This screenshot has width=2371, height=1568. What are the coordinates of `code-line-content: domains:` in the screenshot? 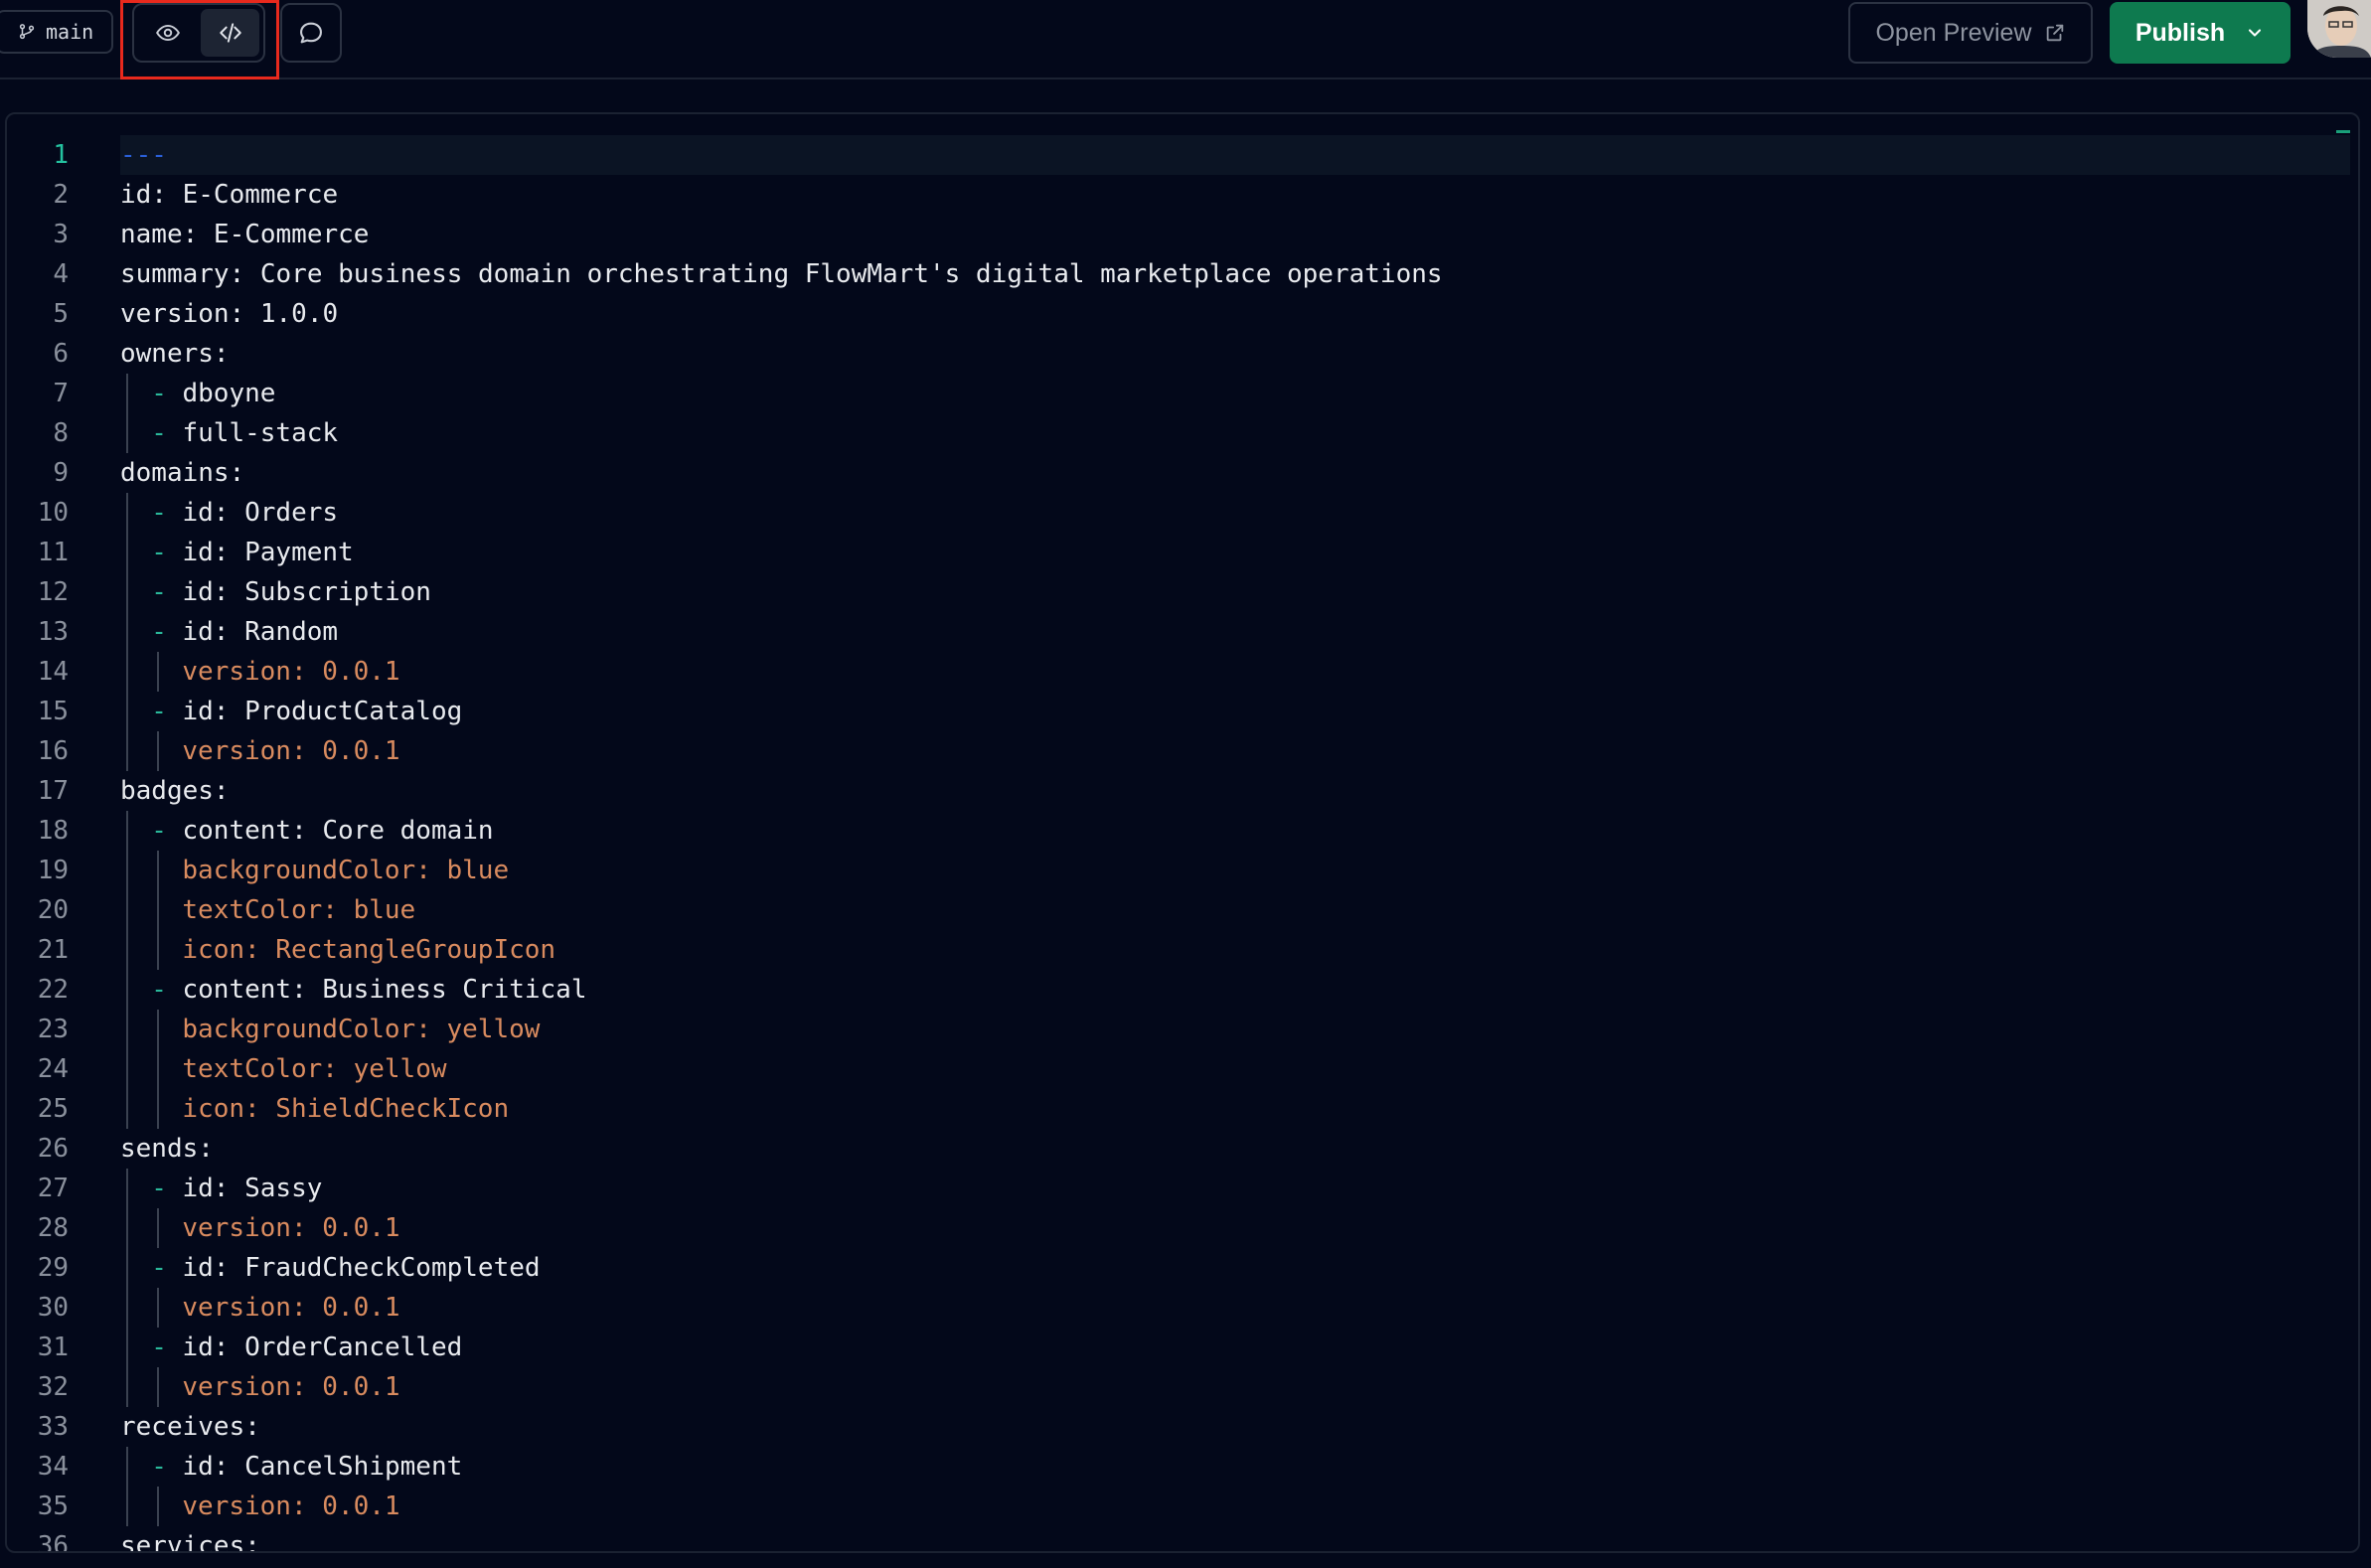 It's located at (1235, 473).